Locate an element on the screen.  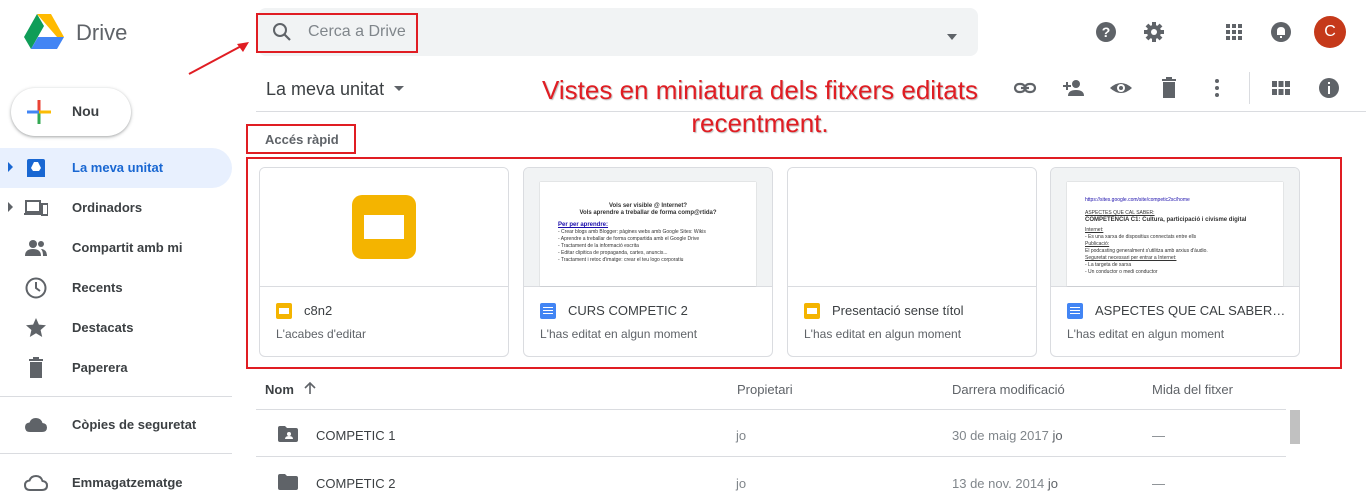
sidebar-item-storage: Emmagatzematge is located at coordinates (116, 481).